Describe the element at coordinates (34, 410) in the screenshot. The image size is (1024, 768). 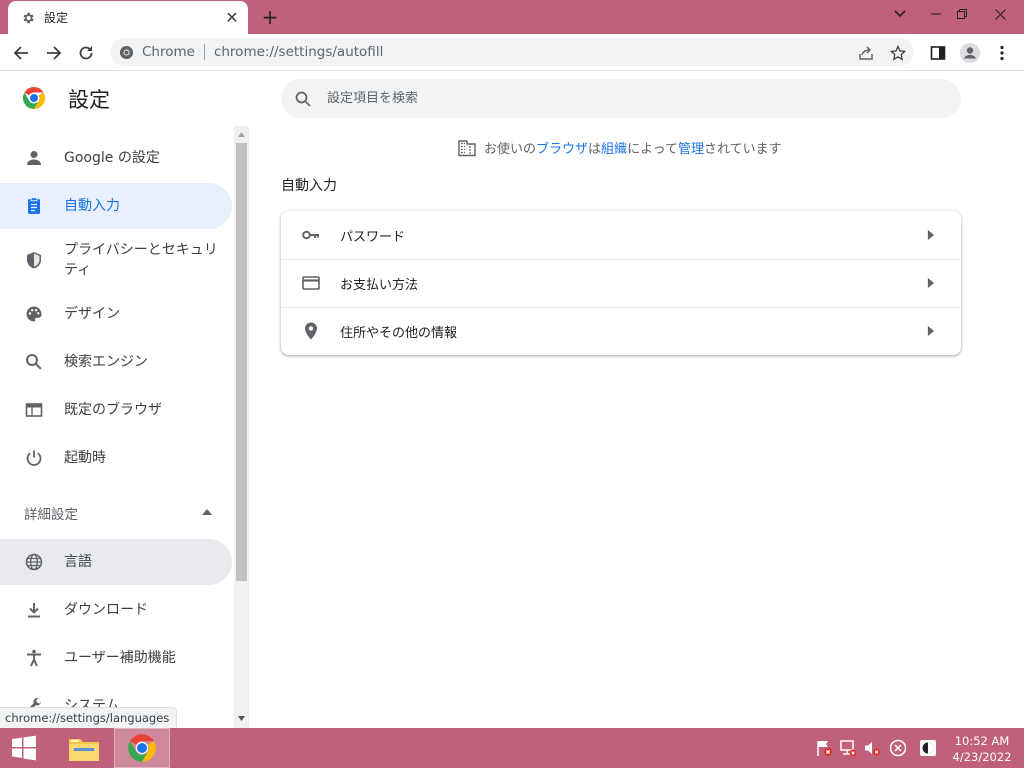
I see `browser-icon` at that location.